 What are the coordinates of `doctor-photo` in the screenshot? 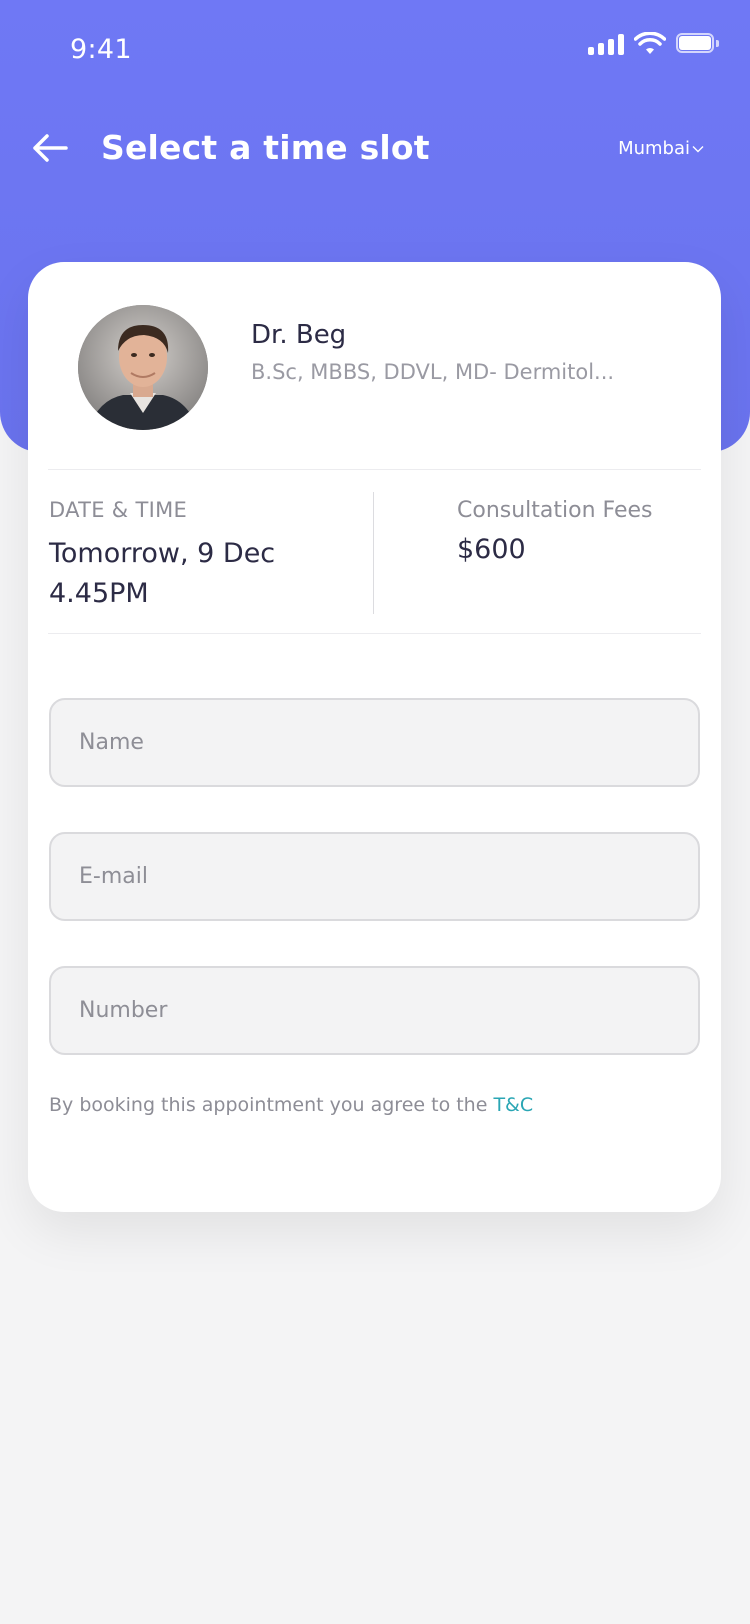 It's located at (143, 367).